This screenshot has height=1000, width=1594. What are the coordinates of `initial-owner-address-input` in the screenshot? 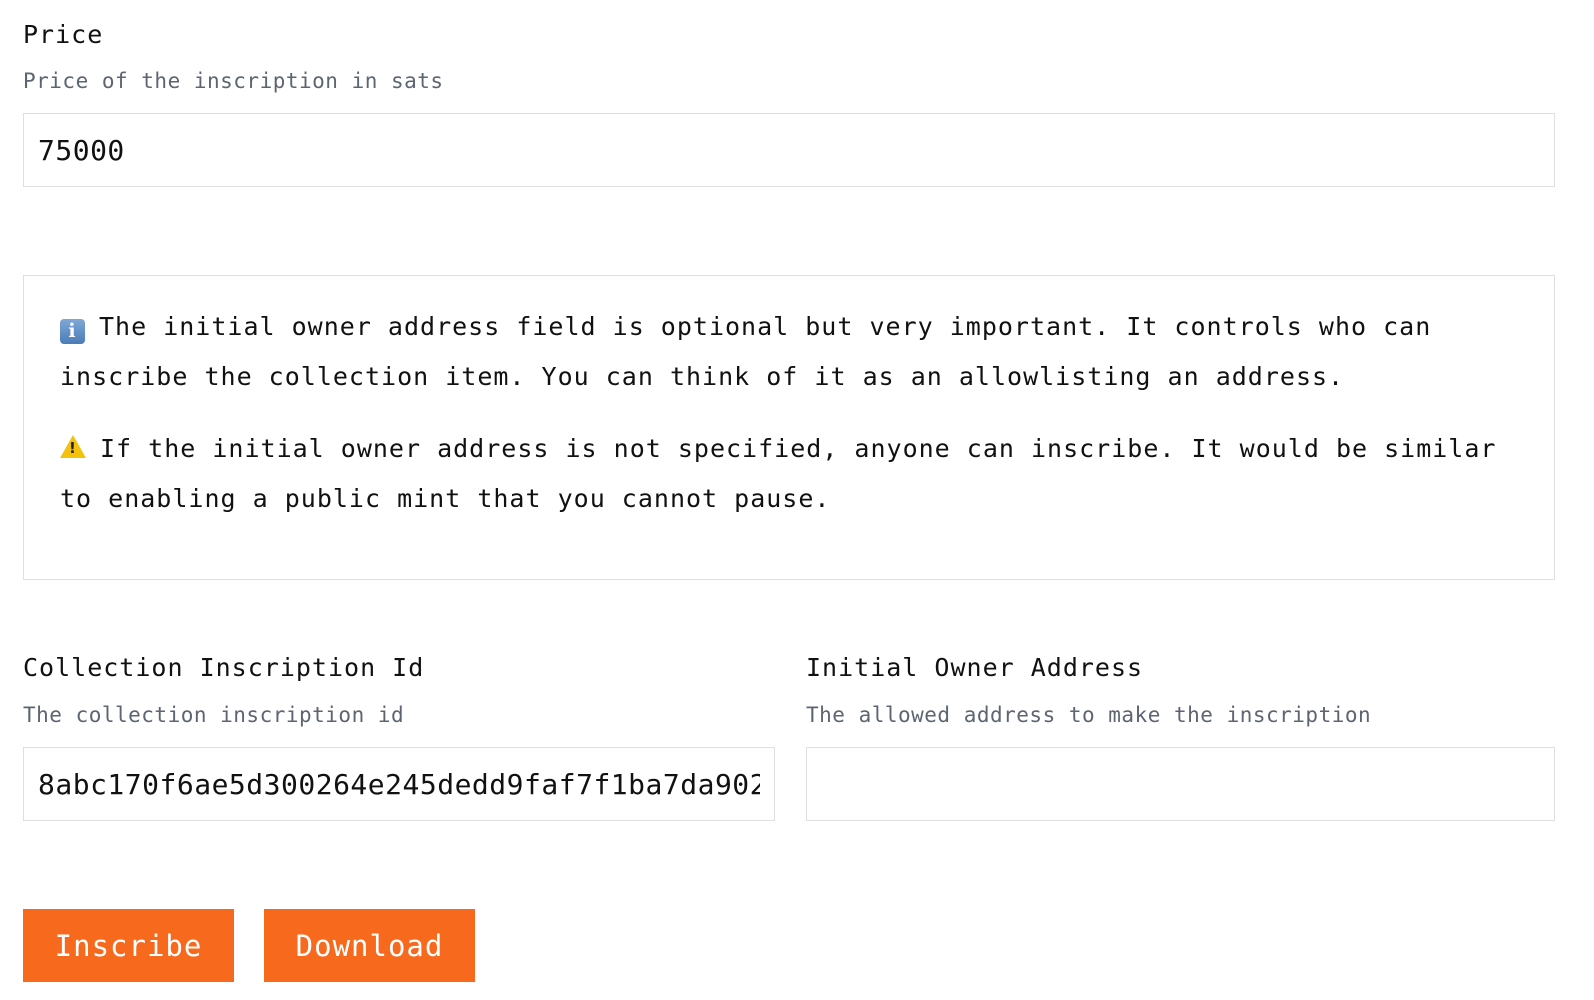 It's located at (1180, 784).